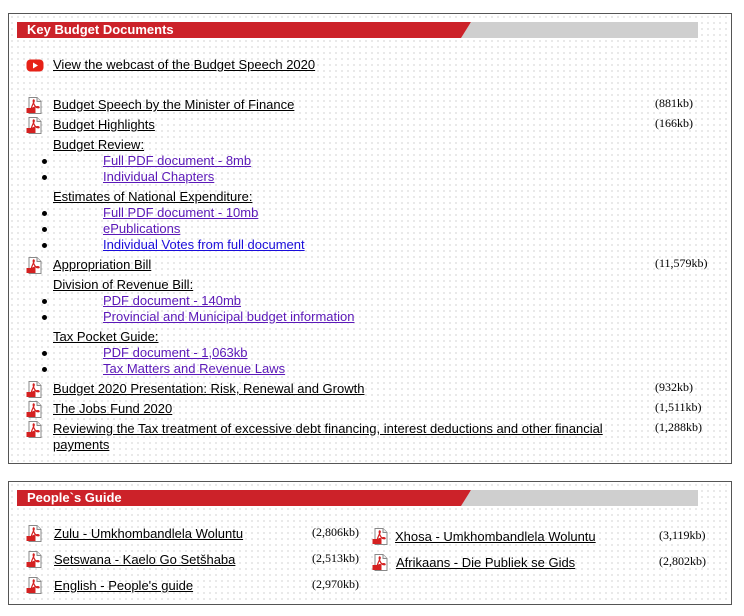 This screenshot has height=616, width=744. Describe the element at coordinates (204, 245) in the screenshot. I see `individual-votes-link: Individual Votes from full document` at that location.